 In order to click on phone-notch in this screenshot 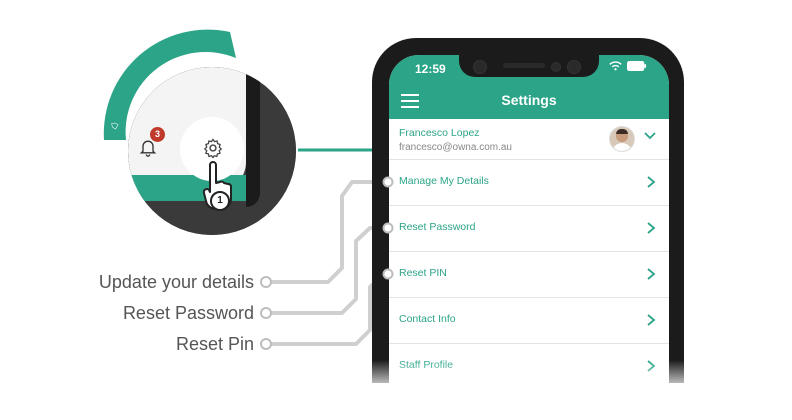, I will do `click(529, 66)`.